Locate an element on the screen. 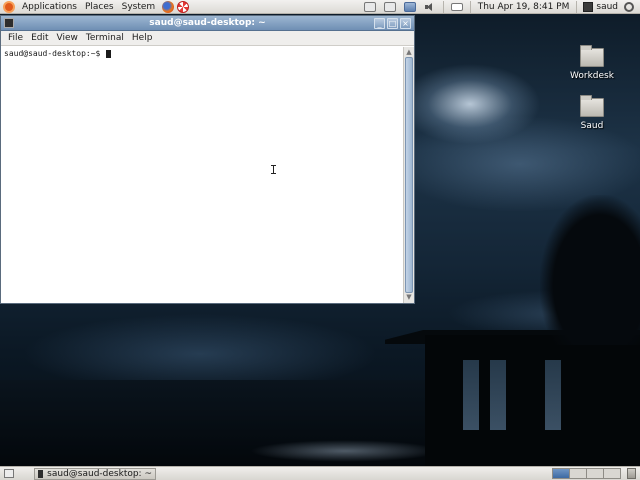  user-name: saud is located at coordinates (609, 7).